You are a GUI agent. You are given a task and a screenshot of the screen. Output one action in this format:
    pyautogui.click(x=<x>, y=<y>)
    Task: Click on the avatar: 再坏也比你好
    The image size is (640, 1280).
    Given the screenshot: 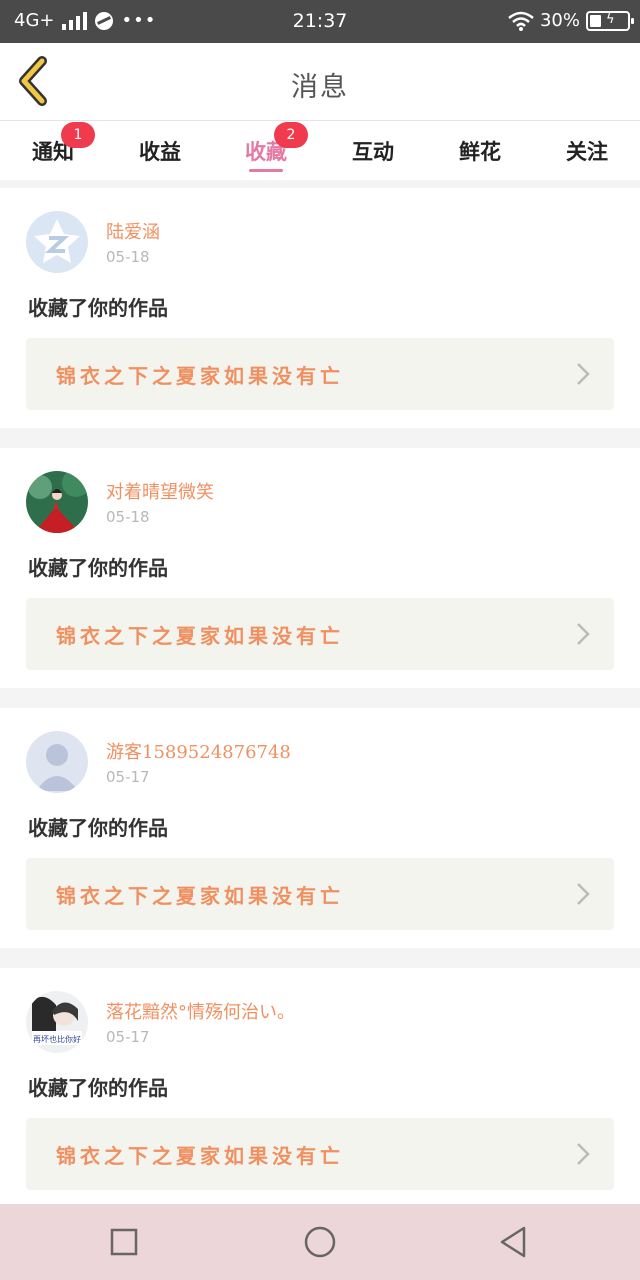 What is the action you would take?
    pyautogui.click(x=57, y=1022)
    